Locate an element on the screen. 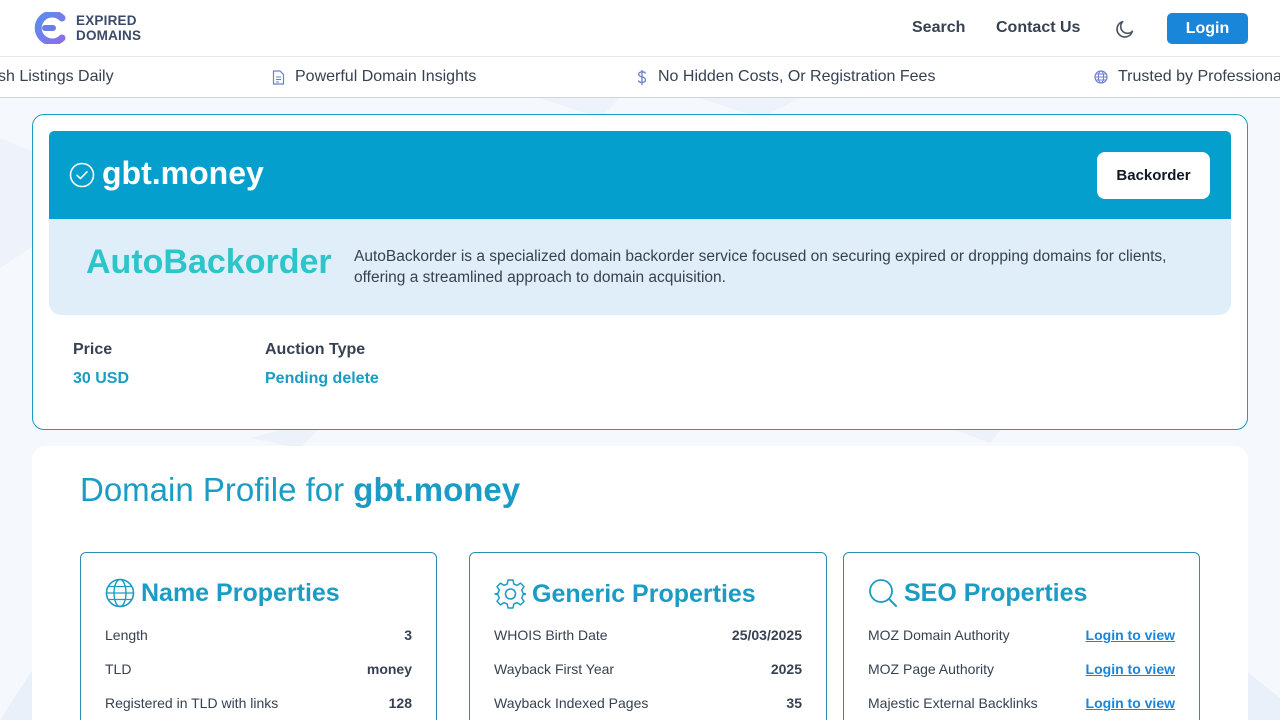 Image resolution: width=1280 pixels, height=720 pixels. check-circle-icon is located at coordinates (82, 175).